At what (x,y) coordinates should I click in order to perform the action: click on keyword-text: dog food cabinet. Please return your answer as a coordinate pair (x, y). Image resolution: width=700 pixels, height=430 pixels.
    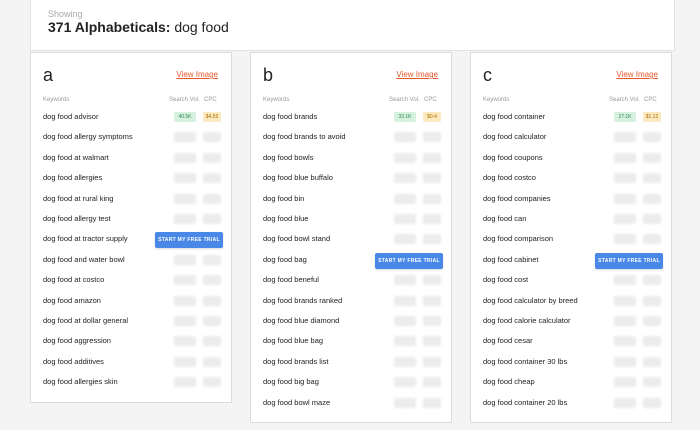
    Looking at the image, I should click on (510, 259).